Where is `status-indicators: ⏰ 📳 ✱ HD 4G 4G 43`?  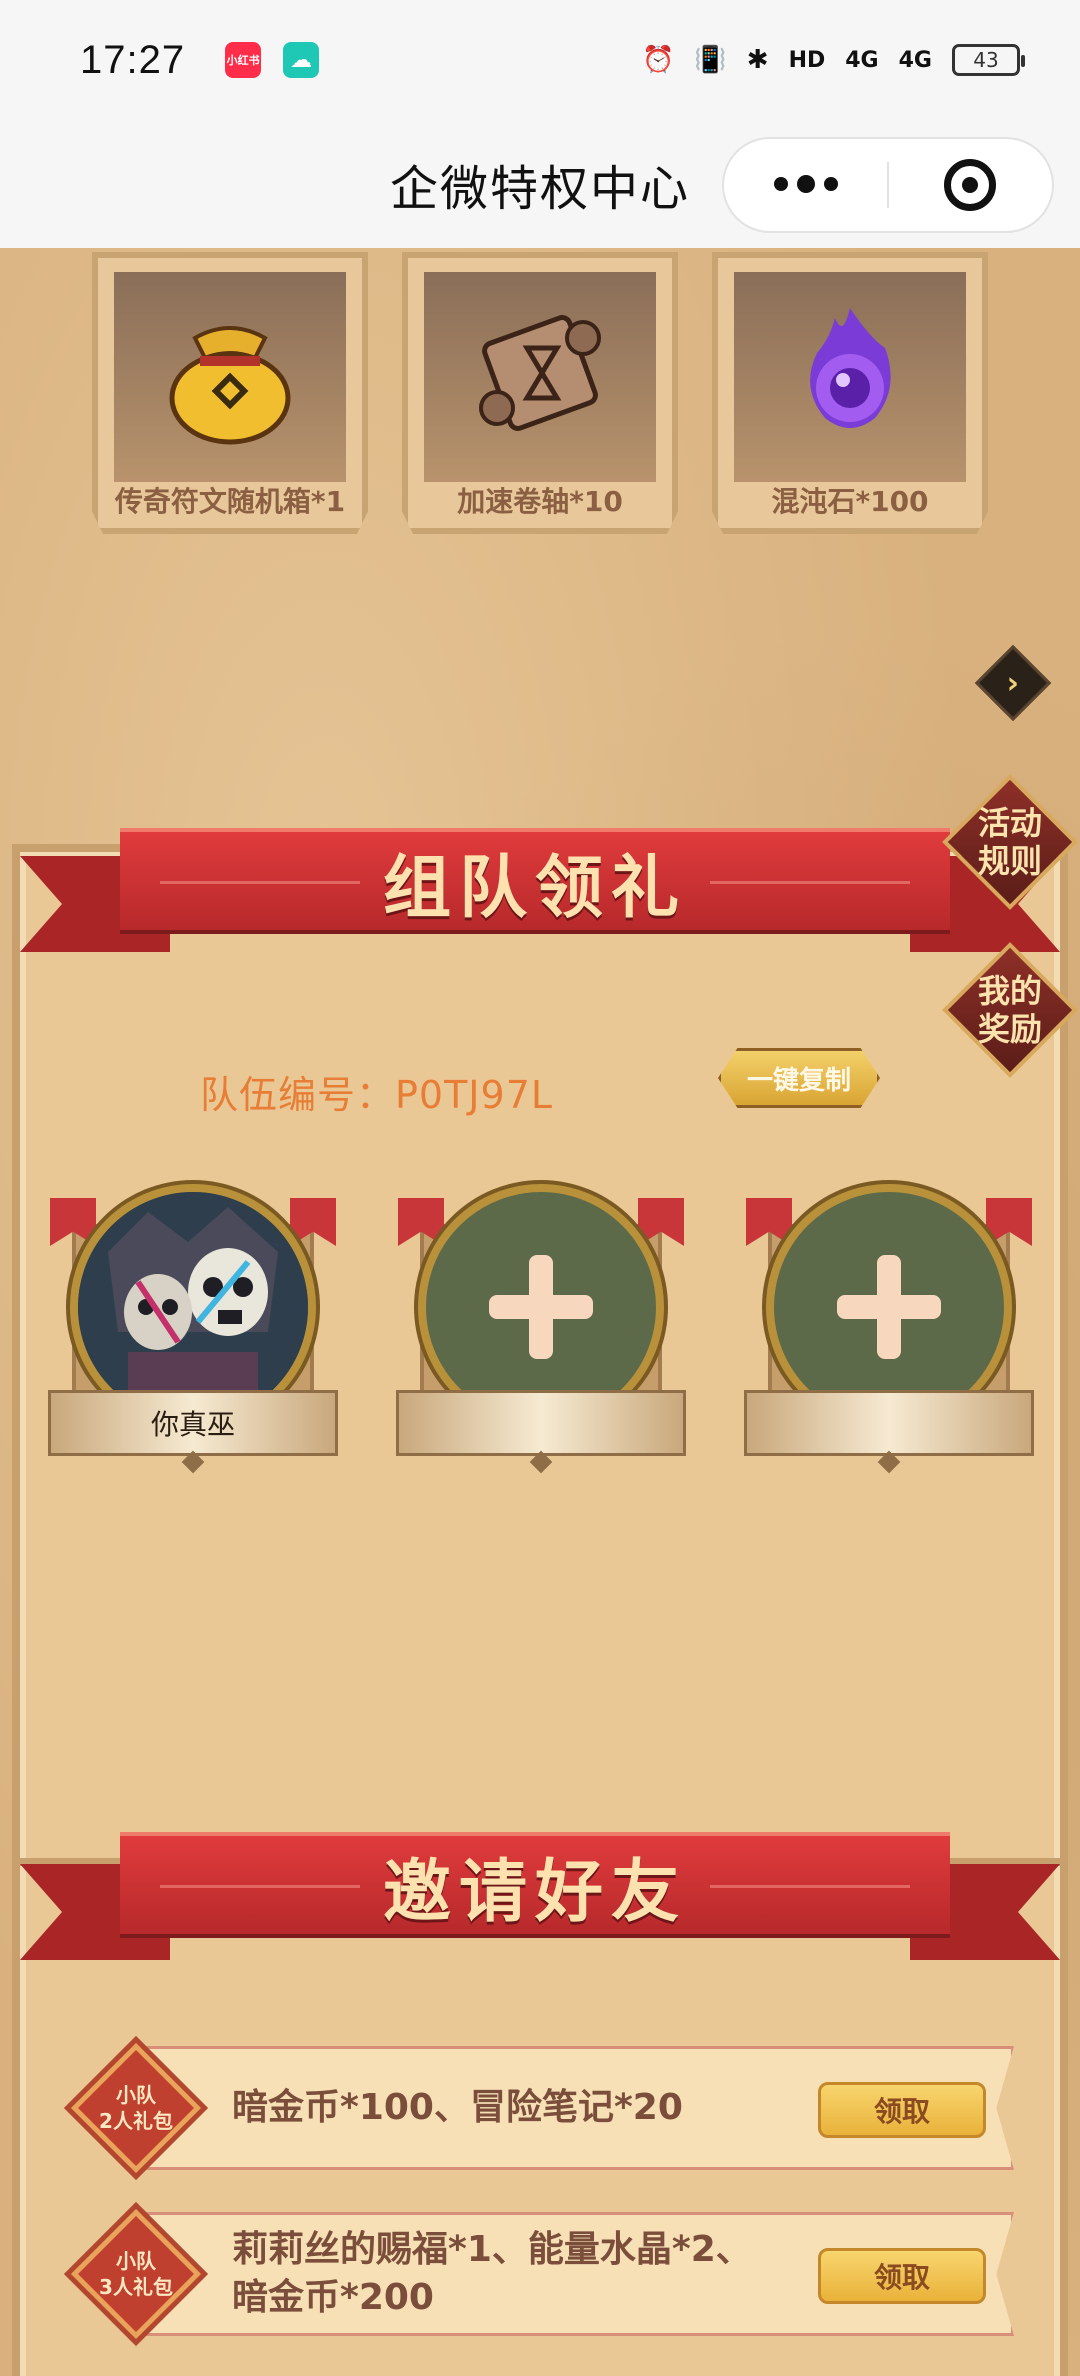 status-indicators: ⏰ 📳 ✱ HD 4G 4G 43 is located at coordinates (833, 60).